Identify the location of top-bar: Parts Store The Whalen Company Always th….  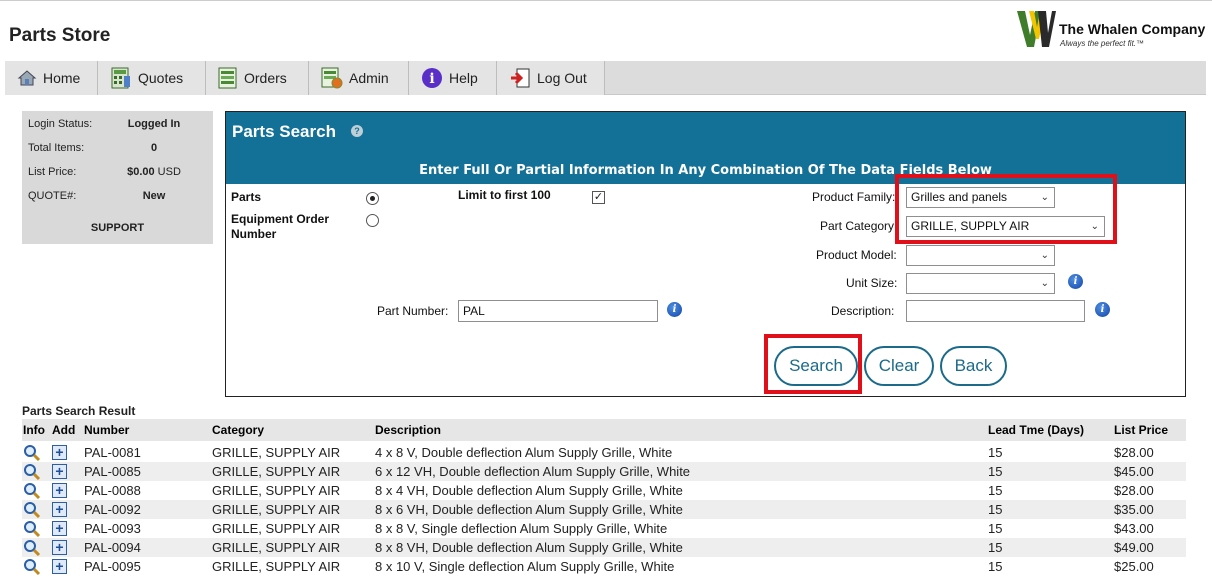
(606, 30).